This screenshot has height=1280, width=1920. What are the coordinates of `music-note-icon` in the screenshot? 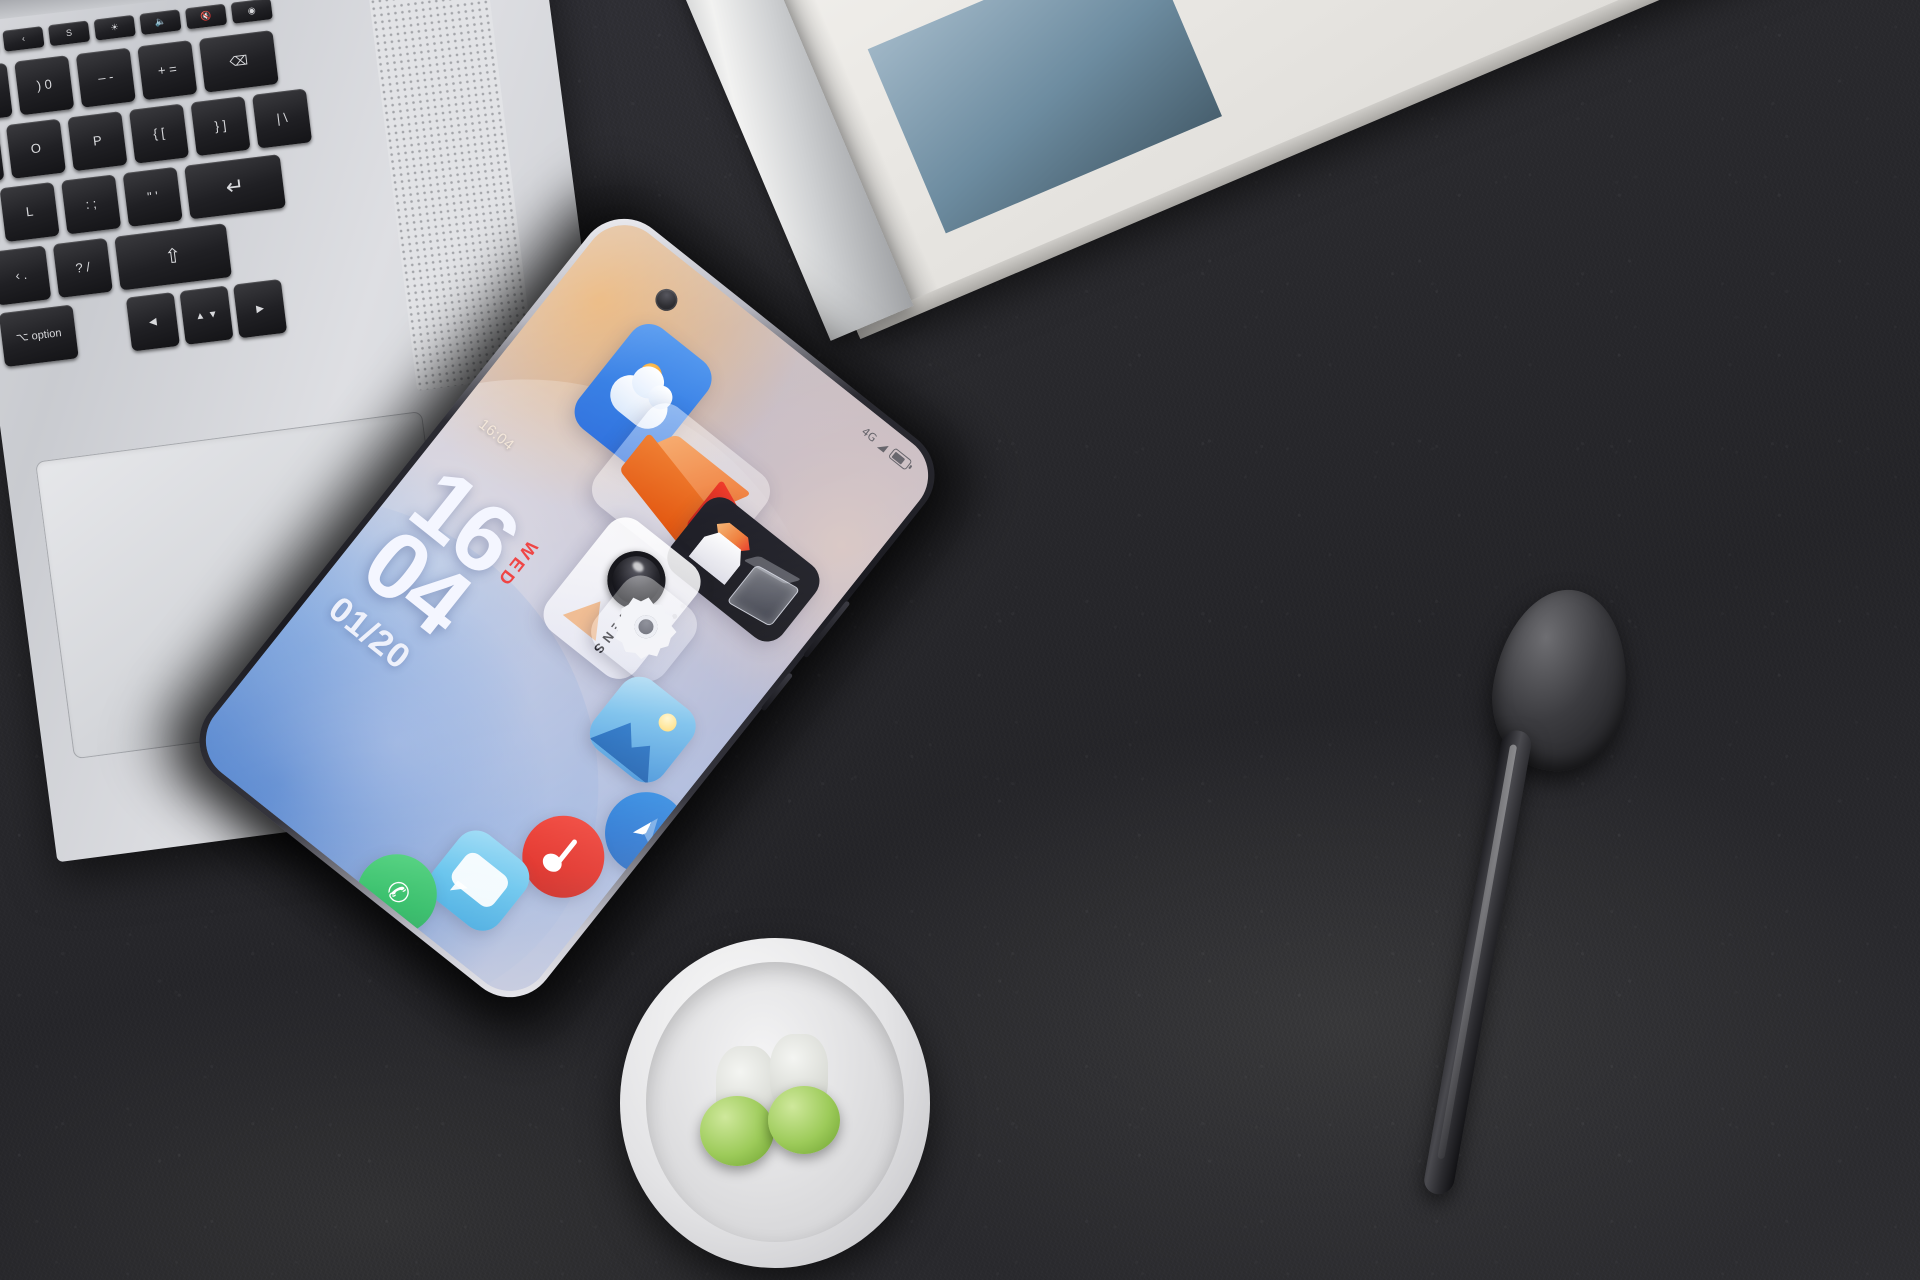 It's located at (564, 857).